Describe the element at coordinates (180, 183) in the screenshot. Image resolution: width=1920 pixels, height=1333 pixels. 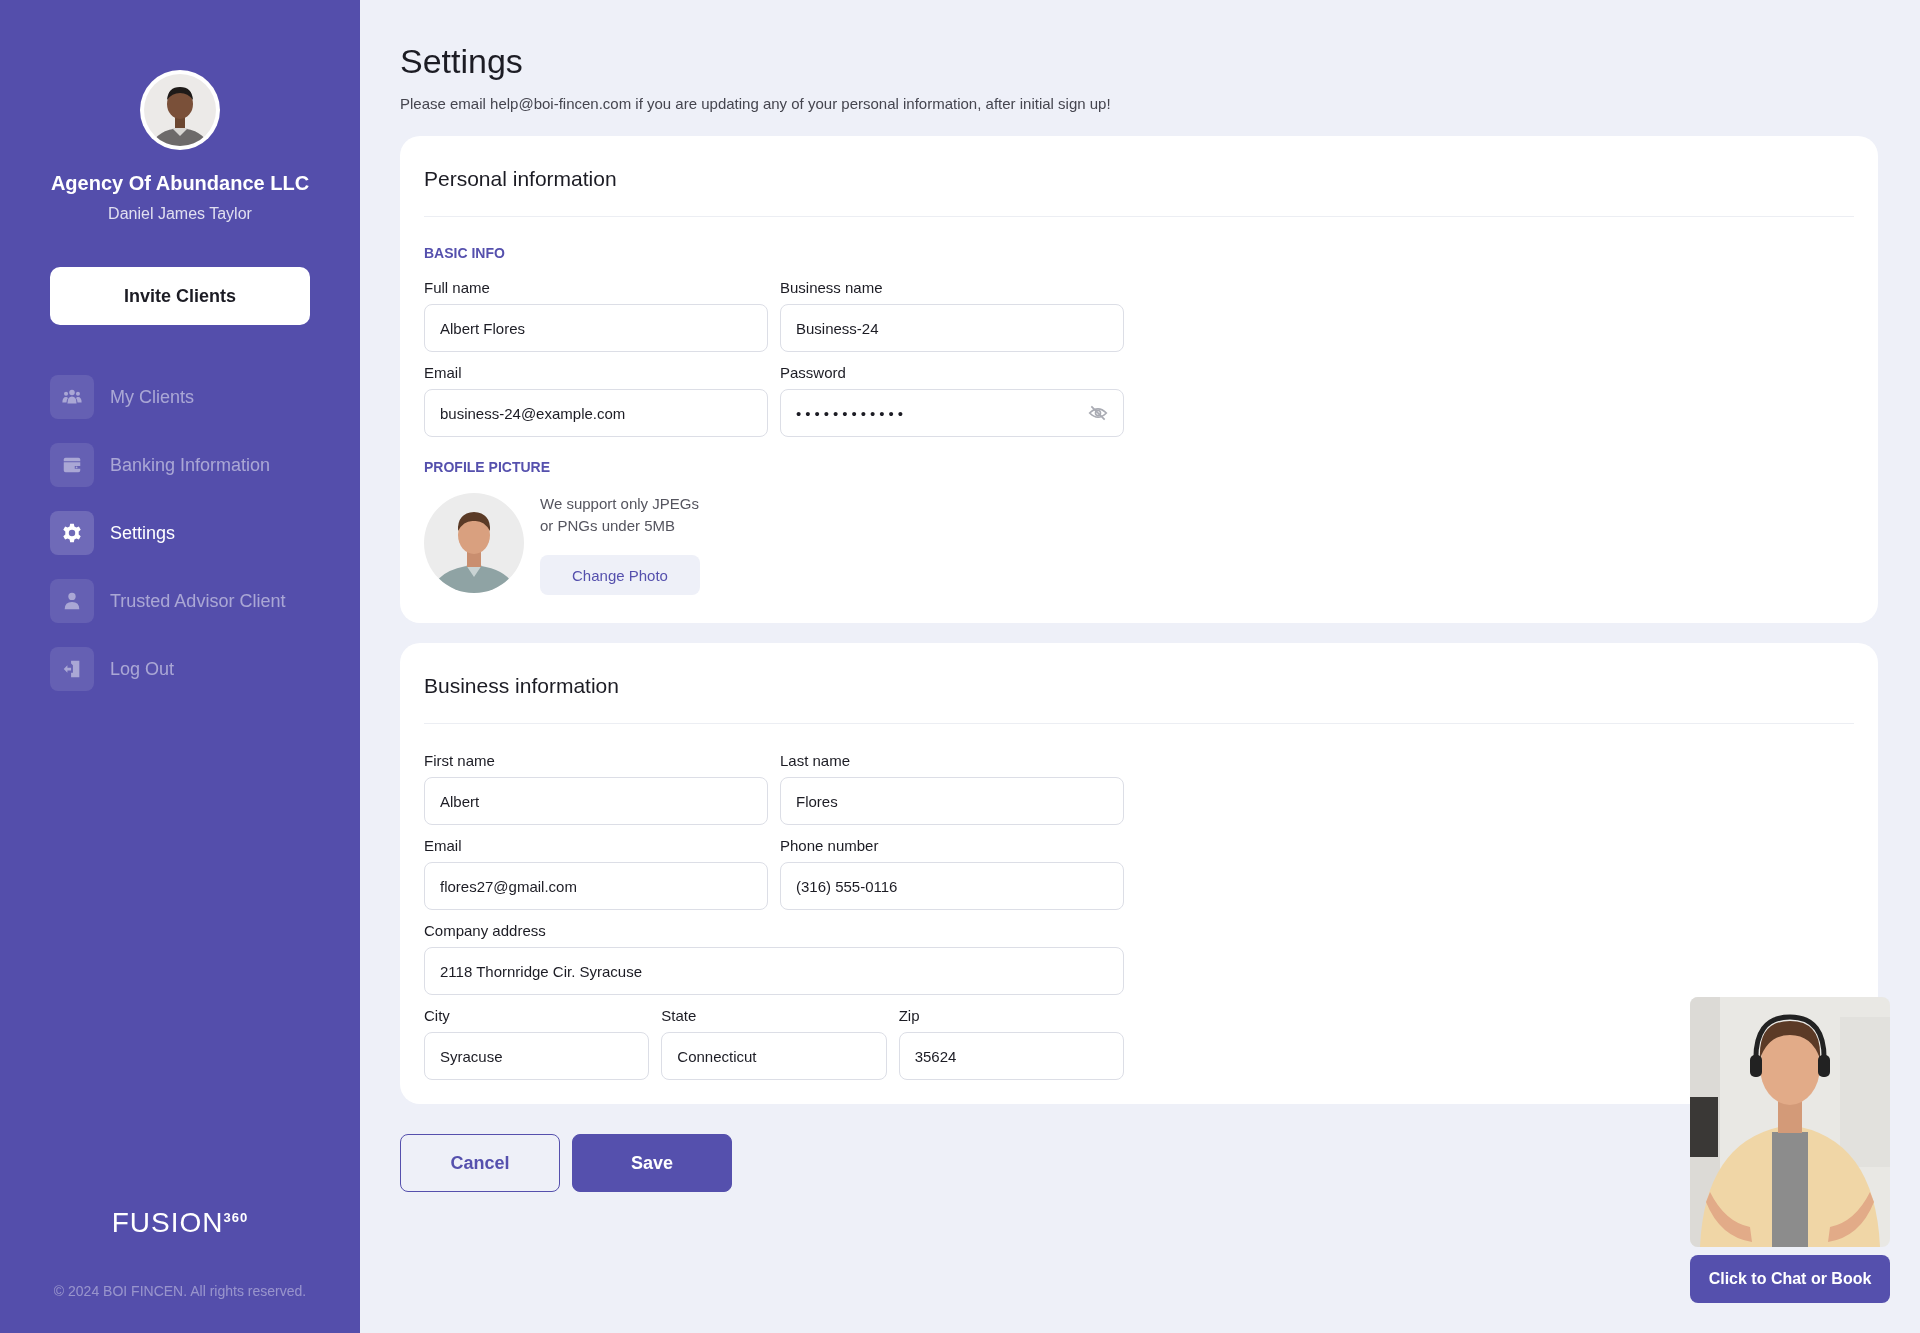
I see `company-name: Agency Of Abundance LLC` at that location.